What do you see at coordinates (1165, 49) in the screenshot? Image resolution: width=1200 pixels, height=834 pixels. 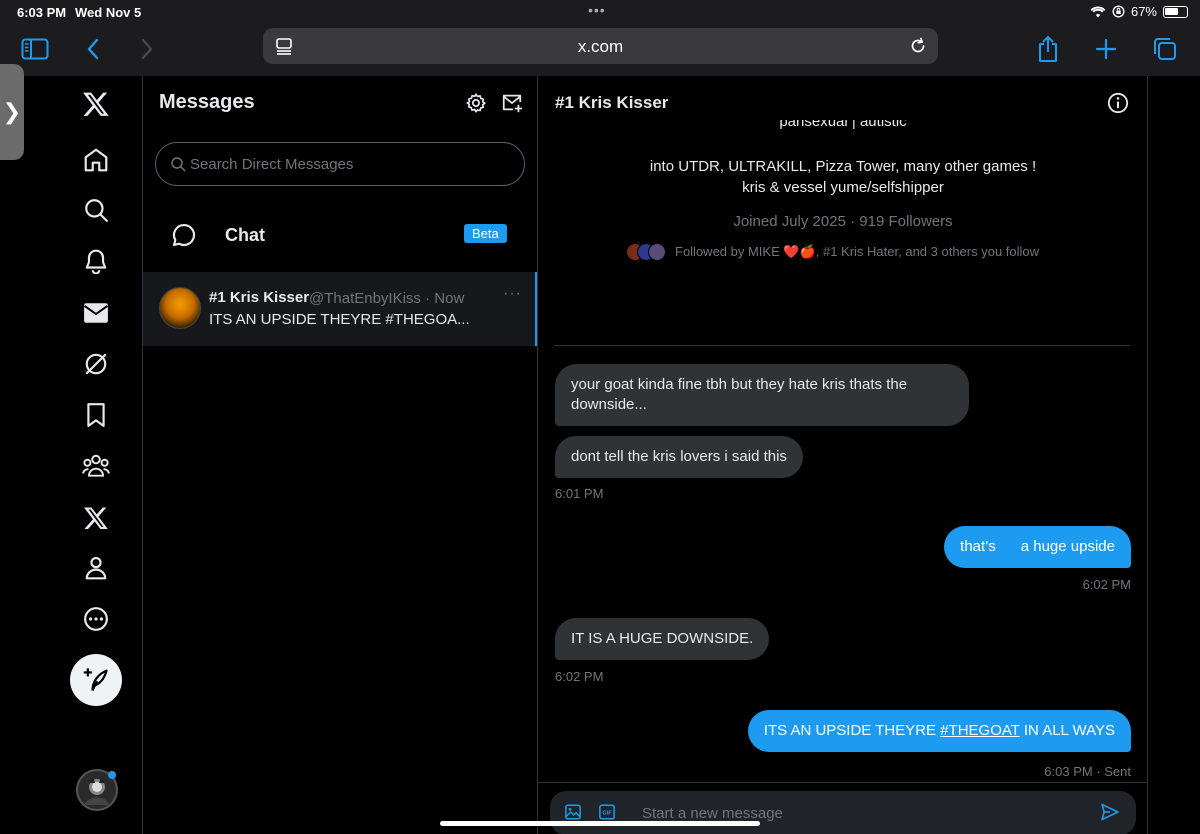 I see `tabs-overview-icon` at bounding box center [1165, 49].